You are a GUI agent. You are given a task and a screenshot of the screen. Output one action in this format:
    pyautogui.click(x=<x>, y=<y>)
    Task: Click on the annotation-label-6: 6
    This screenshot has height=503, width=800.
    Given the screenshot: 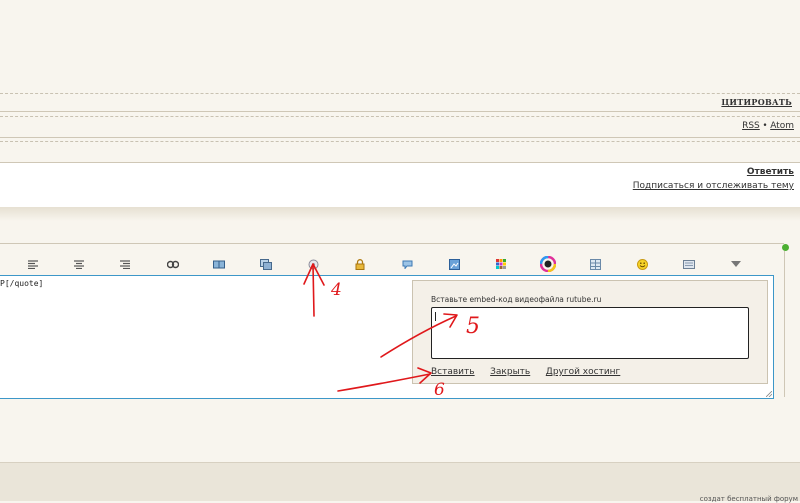 What is the action you would take?
    pyautogui.click(x=439, y=390)
    